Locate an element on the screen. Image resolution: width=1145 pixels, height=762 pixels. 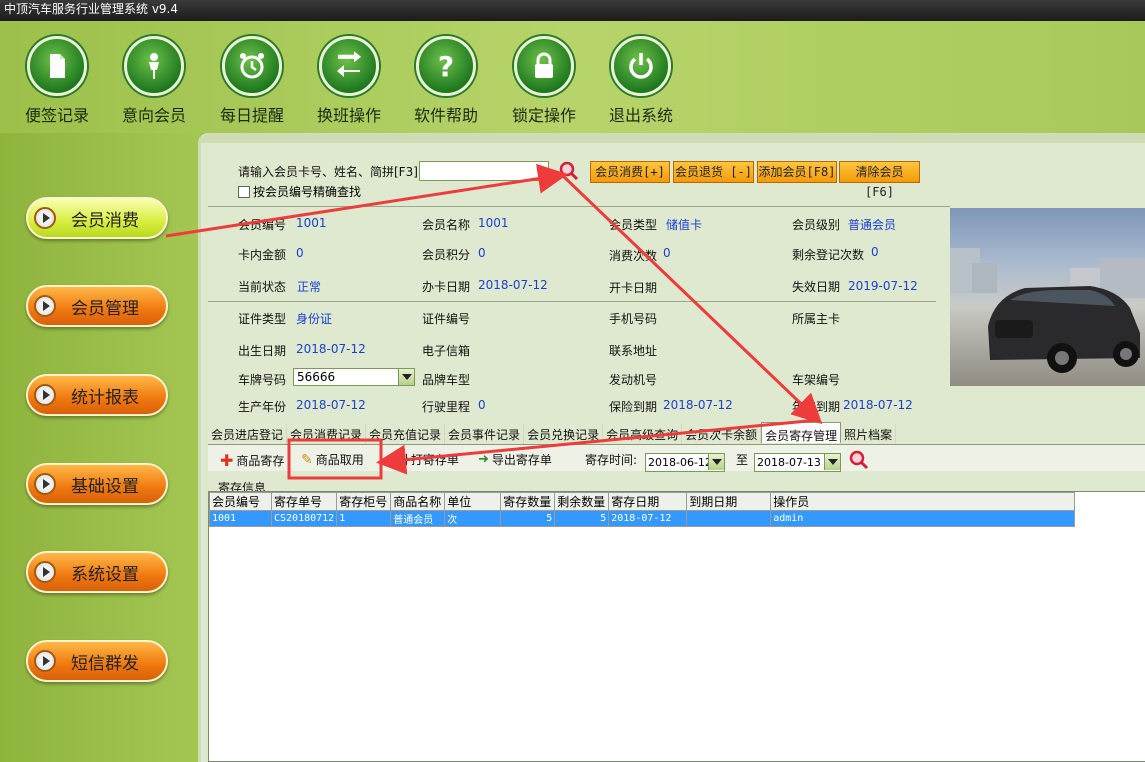
table-cell: 普通会员 is located at coordinates (418, 518).